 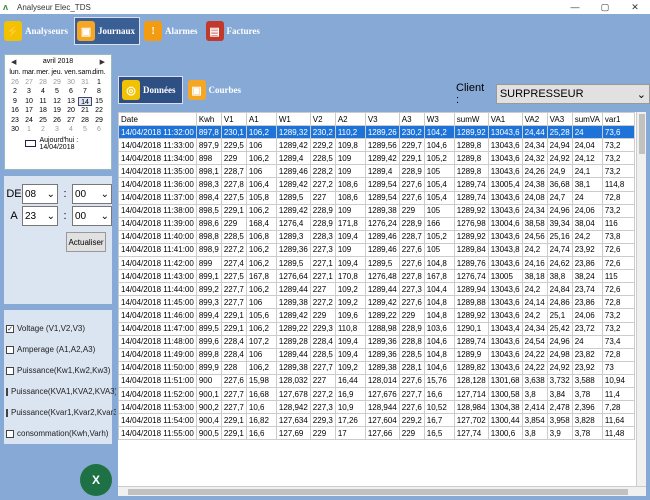 What do you see at coordinates (505, 119) in the screenshot?
I see `column-header: VA1` at bounding box center [505, 119].